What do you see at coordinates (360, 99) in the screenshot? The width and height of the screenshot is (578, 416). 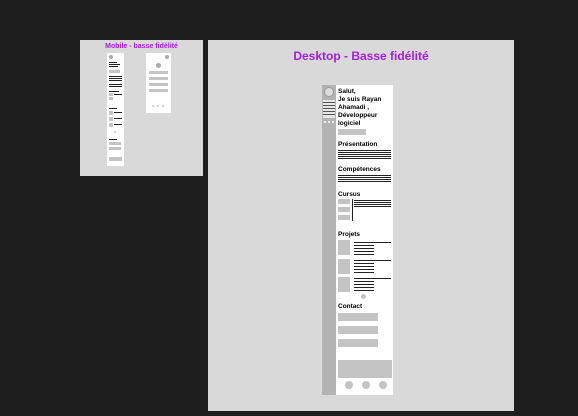 I see `greeting-line-2: Je suis Rayan` at bounding box center [360, 99].